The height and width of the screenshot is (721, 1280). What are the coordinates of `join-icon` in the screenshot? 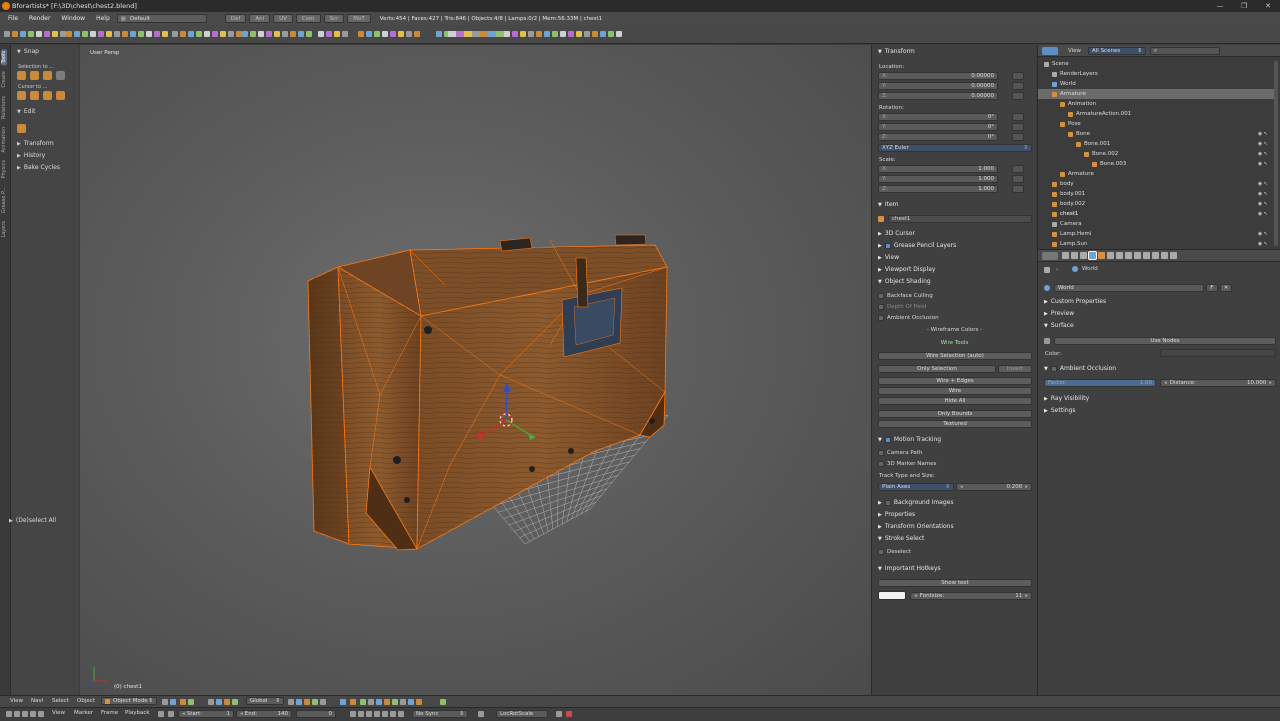 It's located at (21, 128).